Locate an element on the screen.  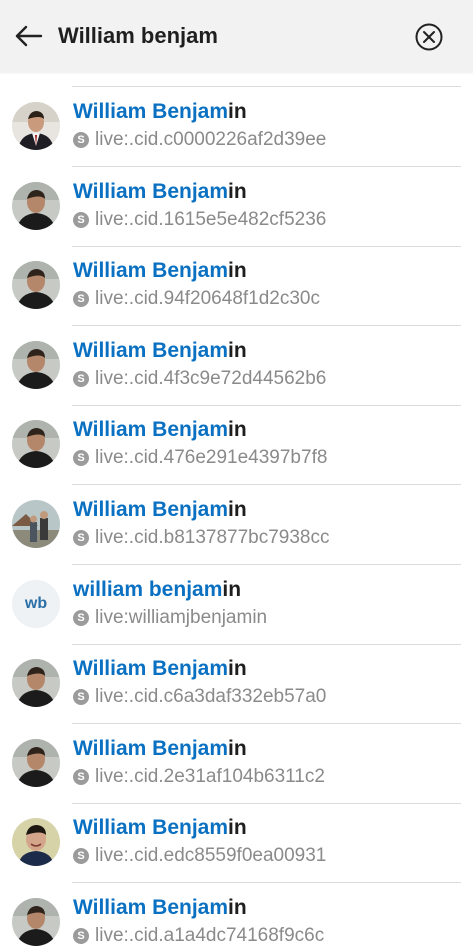
name-match-highlight: william benjam is located at coordinates (148, 589).